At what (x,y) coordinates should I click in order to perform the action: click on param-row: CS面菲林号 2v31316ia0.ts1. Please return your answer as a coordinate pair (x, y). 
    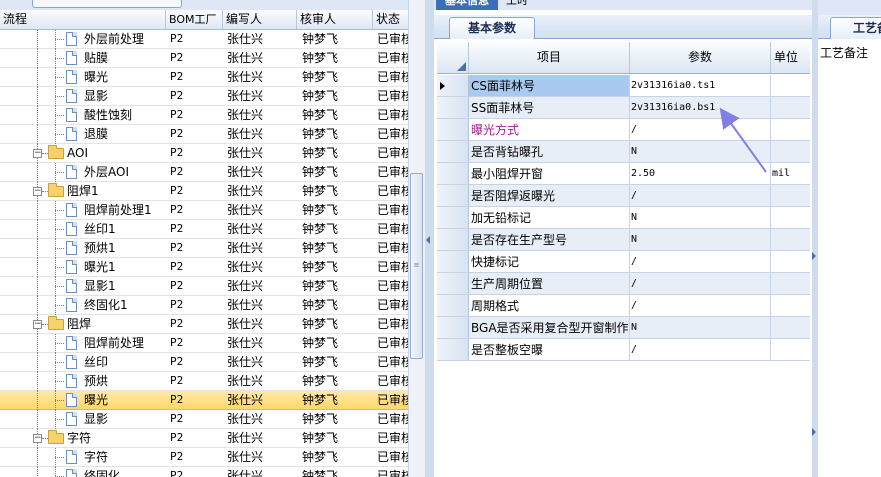
    Looking at the image, I should click on (623, 86).